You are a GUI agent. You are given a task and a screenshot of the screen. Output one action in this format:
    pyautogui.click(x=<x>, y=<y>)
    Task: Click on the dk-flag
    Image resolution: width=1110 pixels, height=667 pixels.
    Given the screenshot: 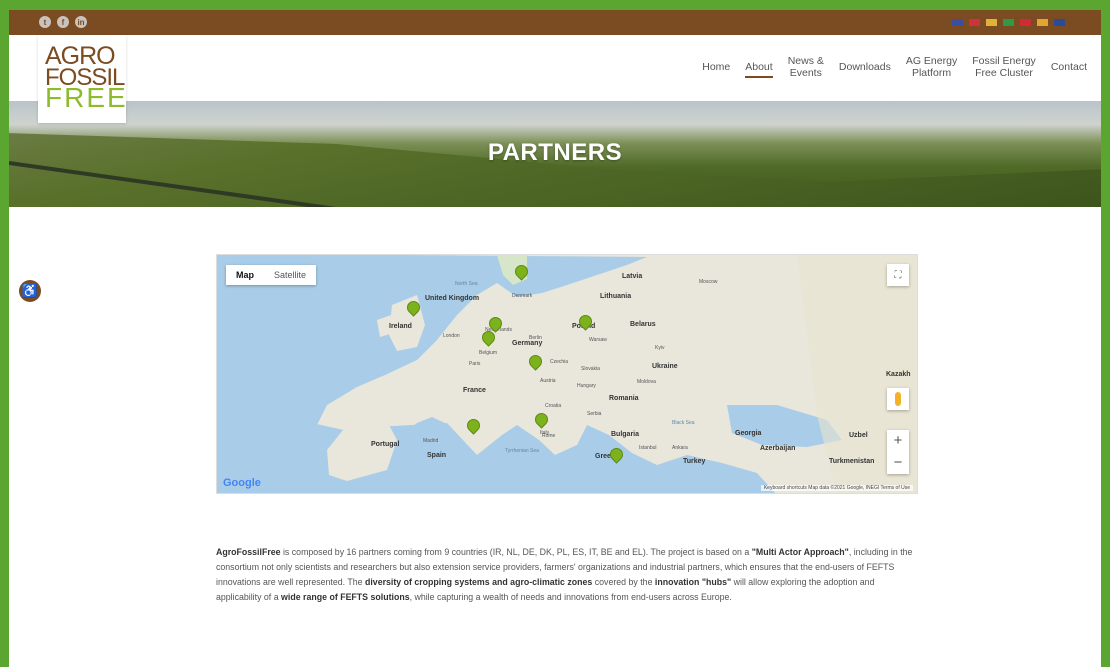 What is the action you would take?
    pyautogui.click(x=1025, y=22)
    